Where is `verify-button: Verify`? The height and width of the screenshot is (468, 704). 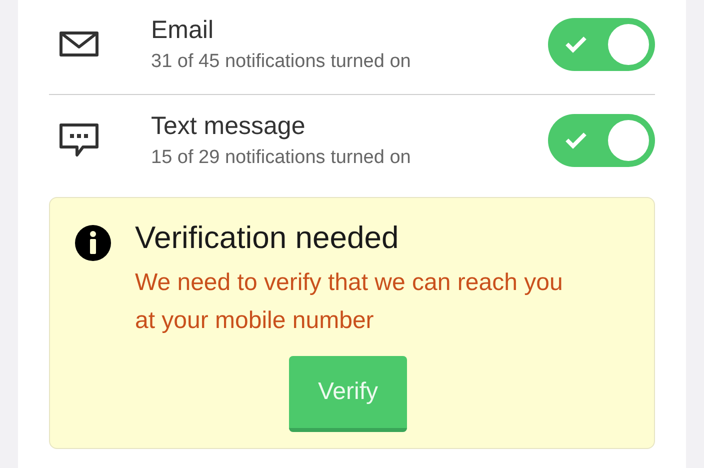 verify-button: Verify is located at coordinates (348, 394).